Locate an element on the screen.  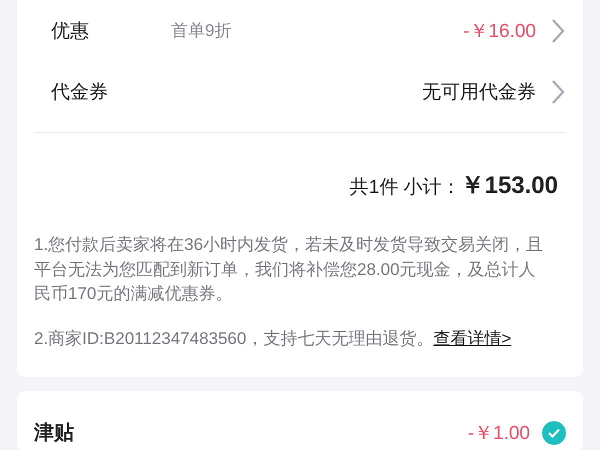
subsidy-amount: -￥1.00 is located at coordinates (499, 434).